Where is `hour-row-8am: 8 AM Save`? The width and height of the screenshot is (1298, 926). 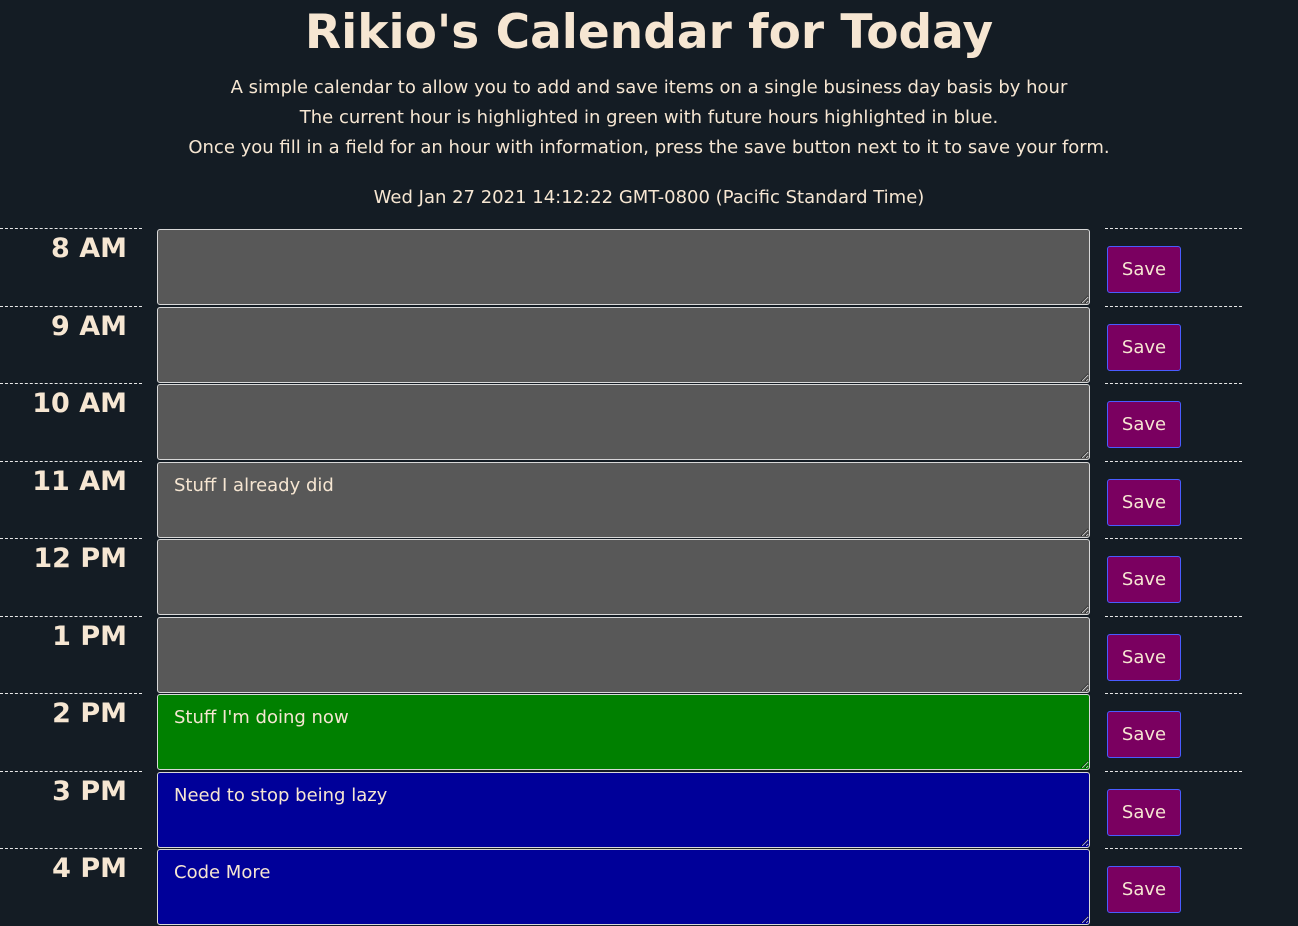 hour-row-8am: 8 AM Save is located at coordinates (649, 267).